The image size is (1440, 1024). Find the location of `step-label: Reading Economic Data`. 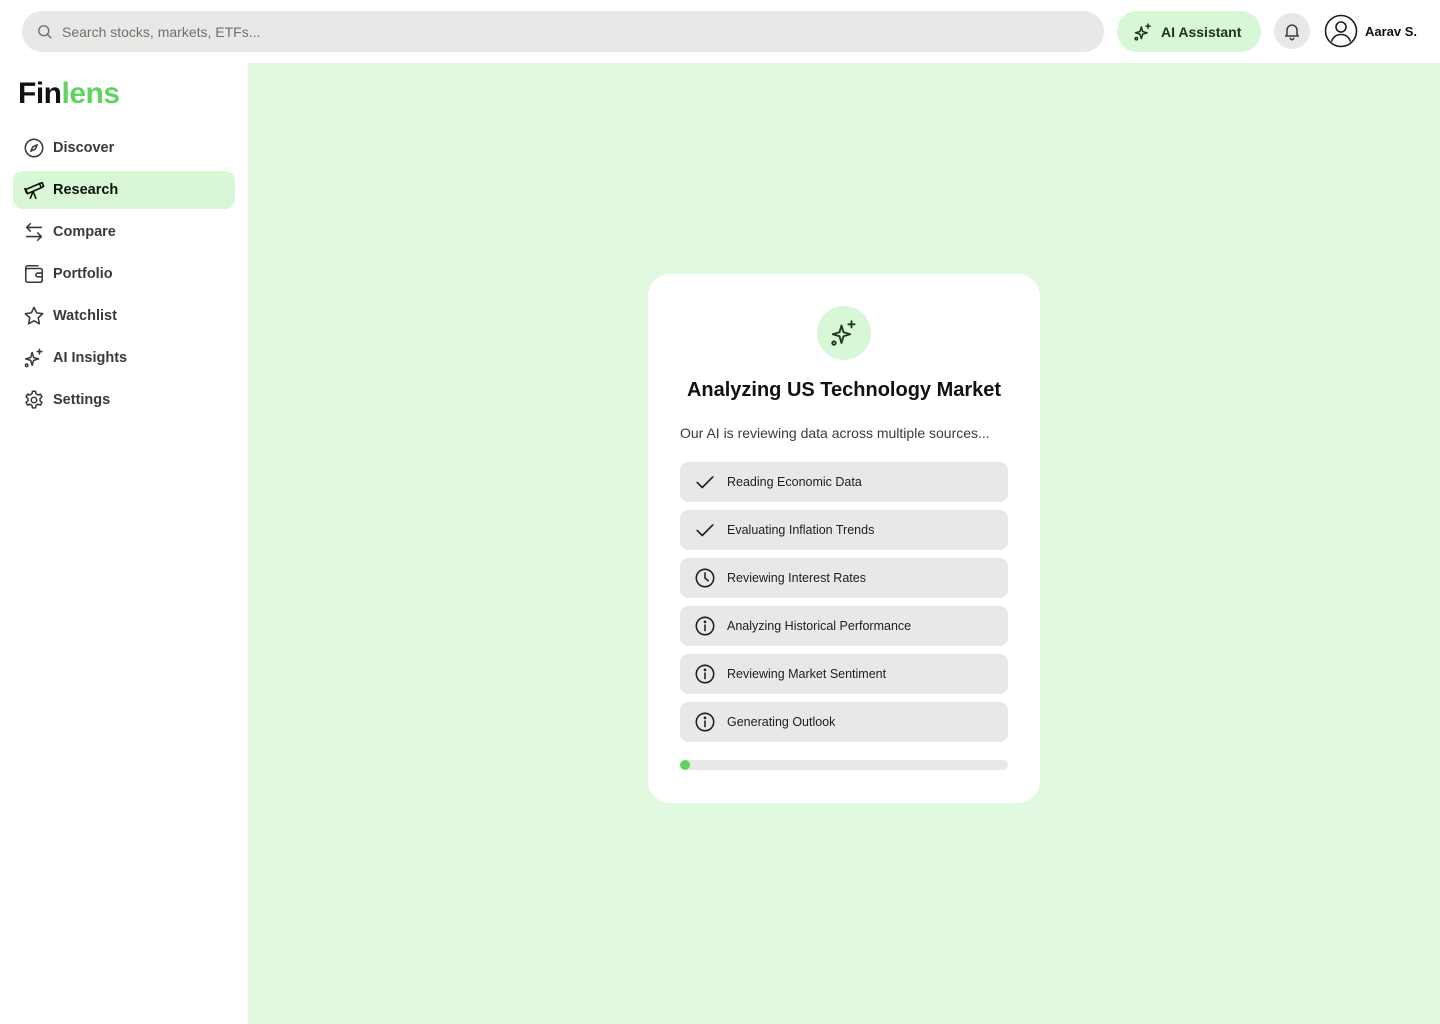

step-label: Reading Economic Data is located at coordinates (794, 482).